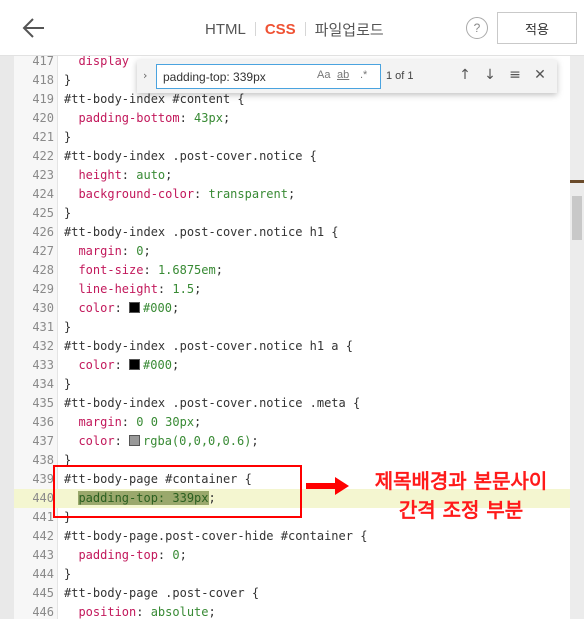  Describe the element at coordinates (176, 555) in the screenshot. I see `code-token: 0` at that location.